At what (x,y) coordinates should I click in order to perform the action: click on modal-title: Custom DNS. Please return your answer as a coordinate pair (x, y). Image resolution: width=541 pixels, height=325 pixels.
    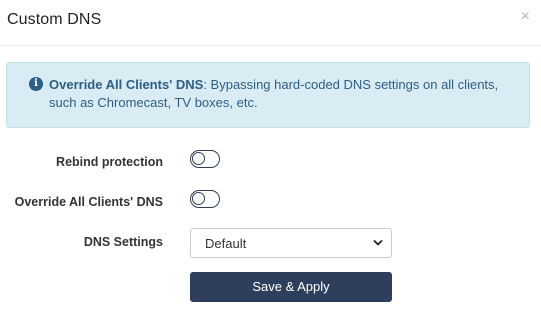
    Looking at the image, I should click on (54, 19).